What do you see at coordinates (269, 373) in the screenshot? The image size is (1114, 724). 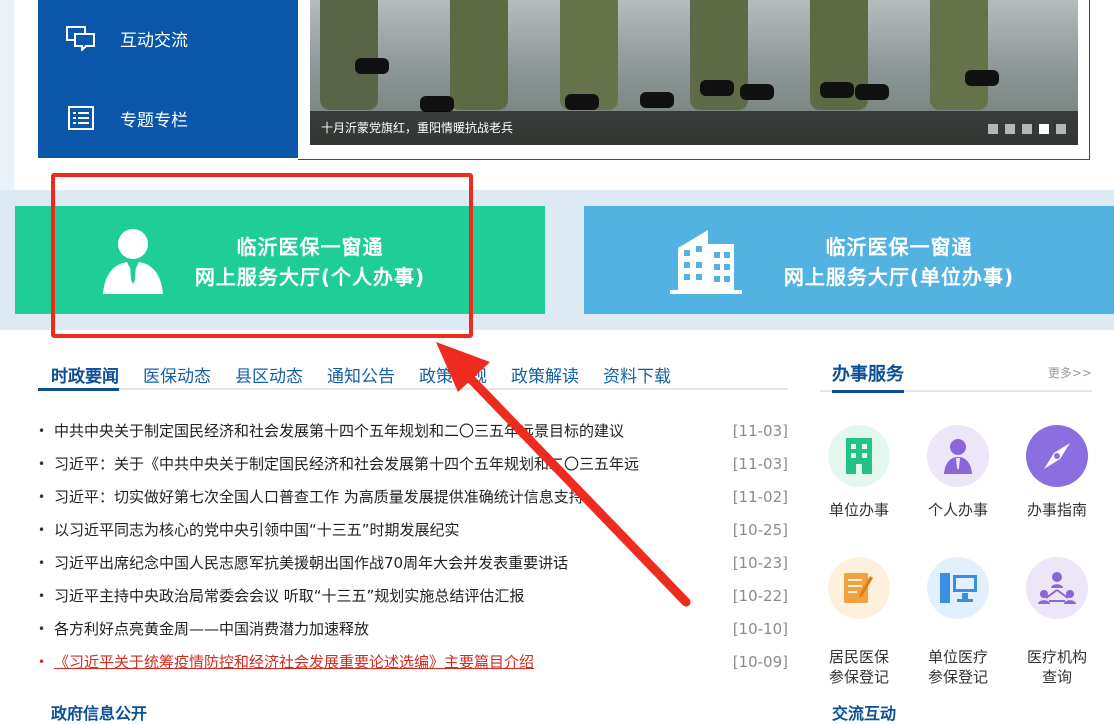 I see `tab-county-news: 县区动态` at bounding box center [269, 373].